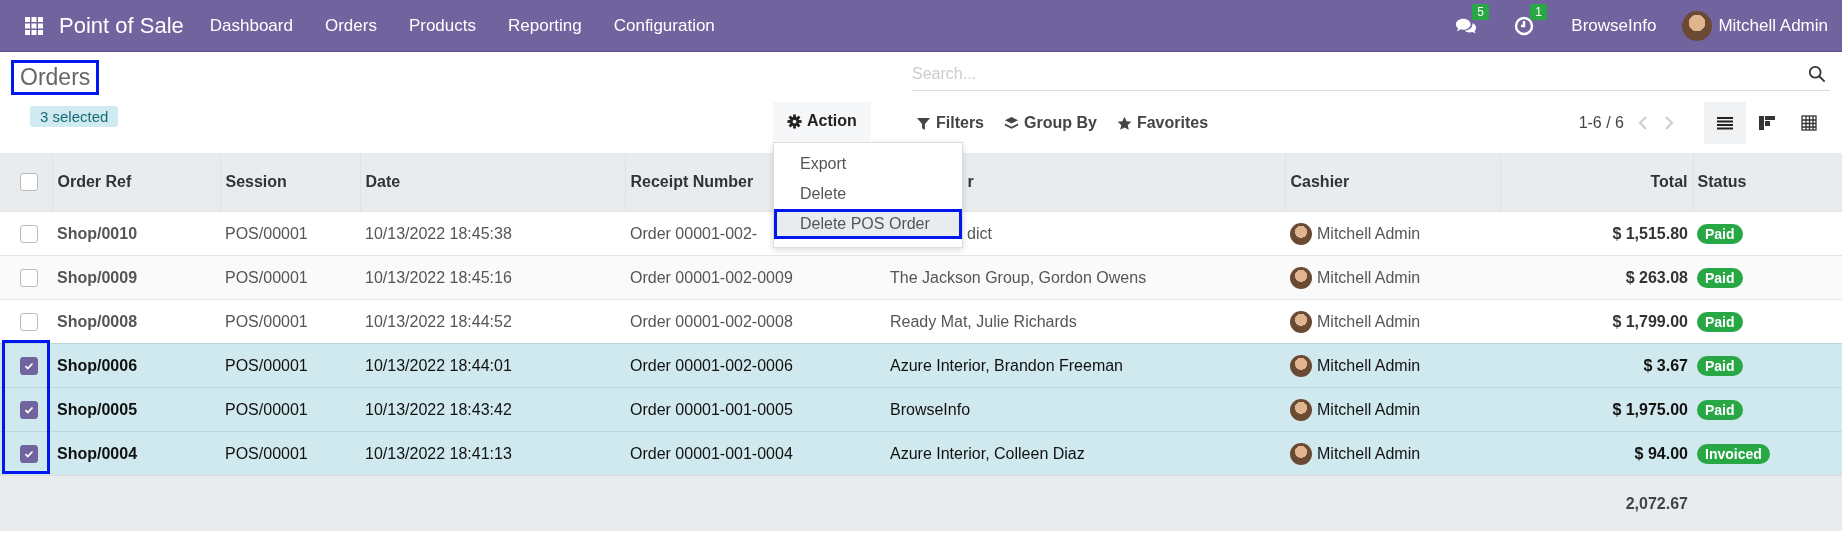 This screenshot has height=556, width=1842. I want to click on table-cell: Order 00001-002-0006, so click(711, 365).